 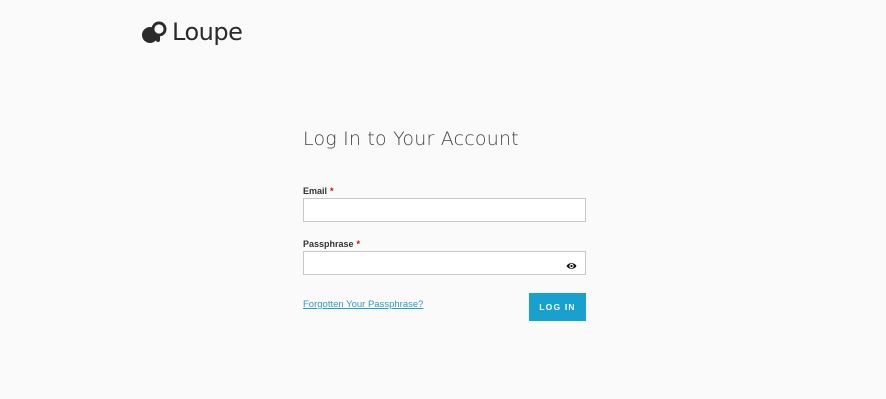 I want to click on passphrase-label: Passphrase *, so click(x=331, y=244).